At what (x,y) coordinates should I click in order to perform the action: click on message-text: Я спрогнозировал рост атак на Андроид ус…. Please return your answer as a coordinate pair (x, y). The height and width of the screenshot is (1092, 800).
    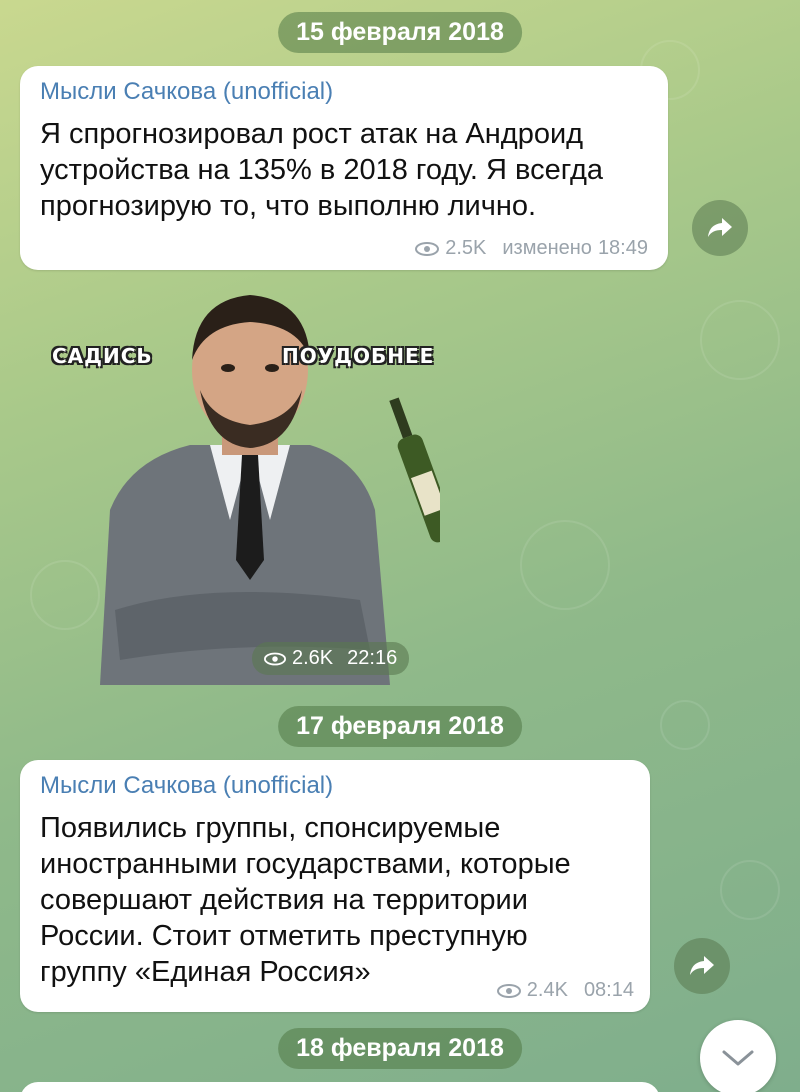
    Looking at the image, I should click on (322, 170).